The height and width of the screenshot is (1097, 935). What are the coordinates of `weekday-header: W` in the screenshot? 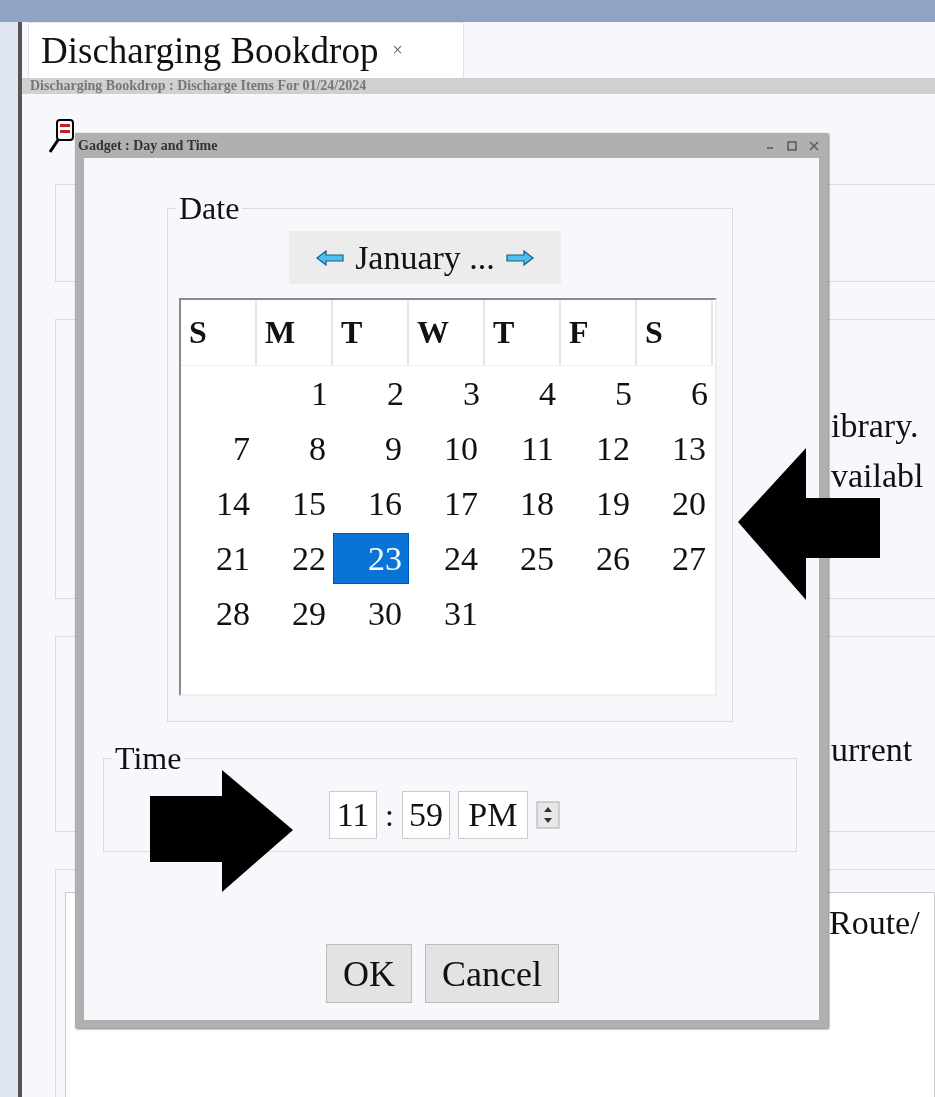 It's located at (447, 332).